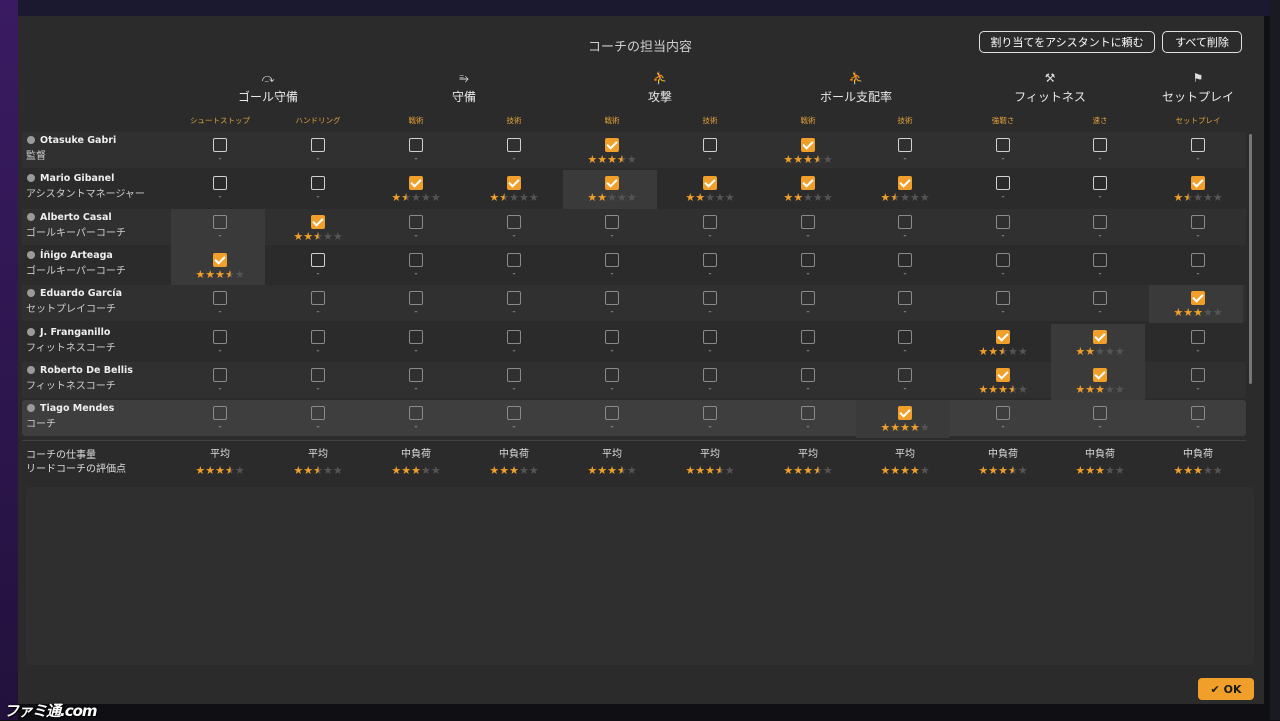 This screenshot has width=1280, height=721. Describe the element at coordinates (1202, 42) in the screenshot. I see `delete-all-button: すべて削除` at that location.